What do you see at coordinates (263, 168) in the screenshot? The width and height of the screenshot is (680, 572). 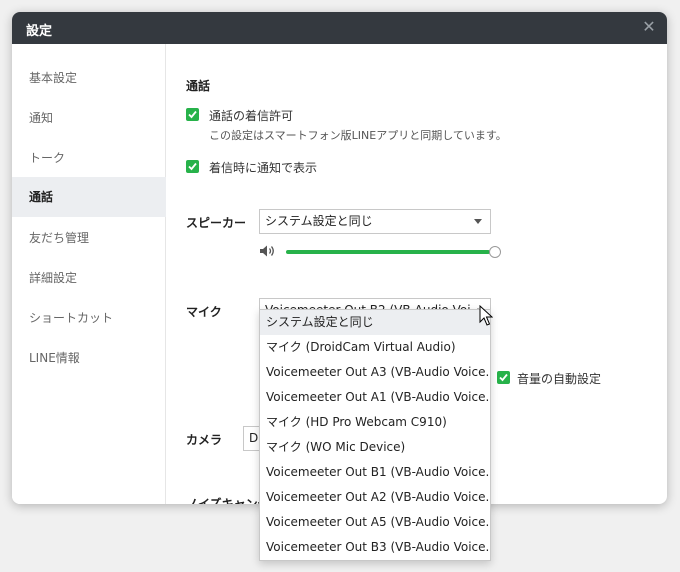 I see `show-notification-label: 着信時に通知で表示` at bounding box center [263, 168].